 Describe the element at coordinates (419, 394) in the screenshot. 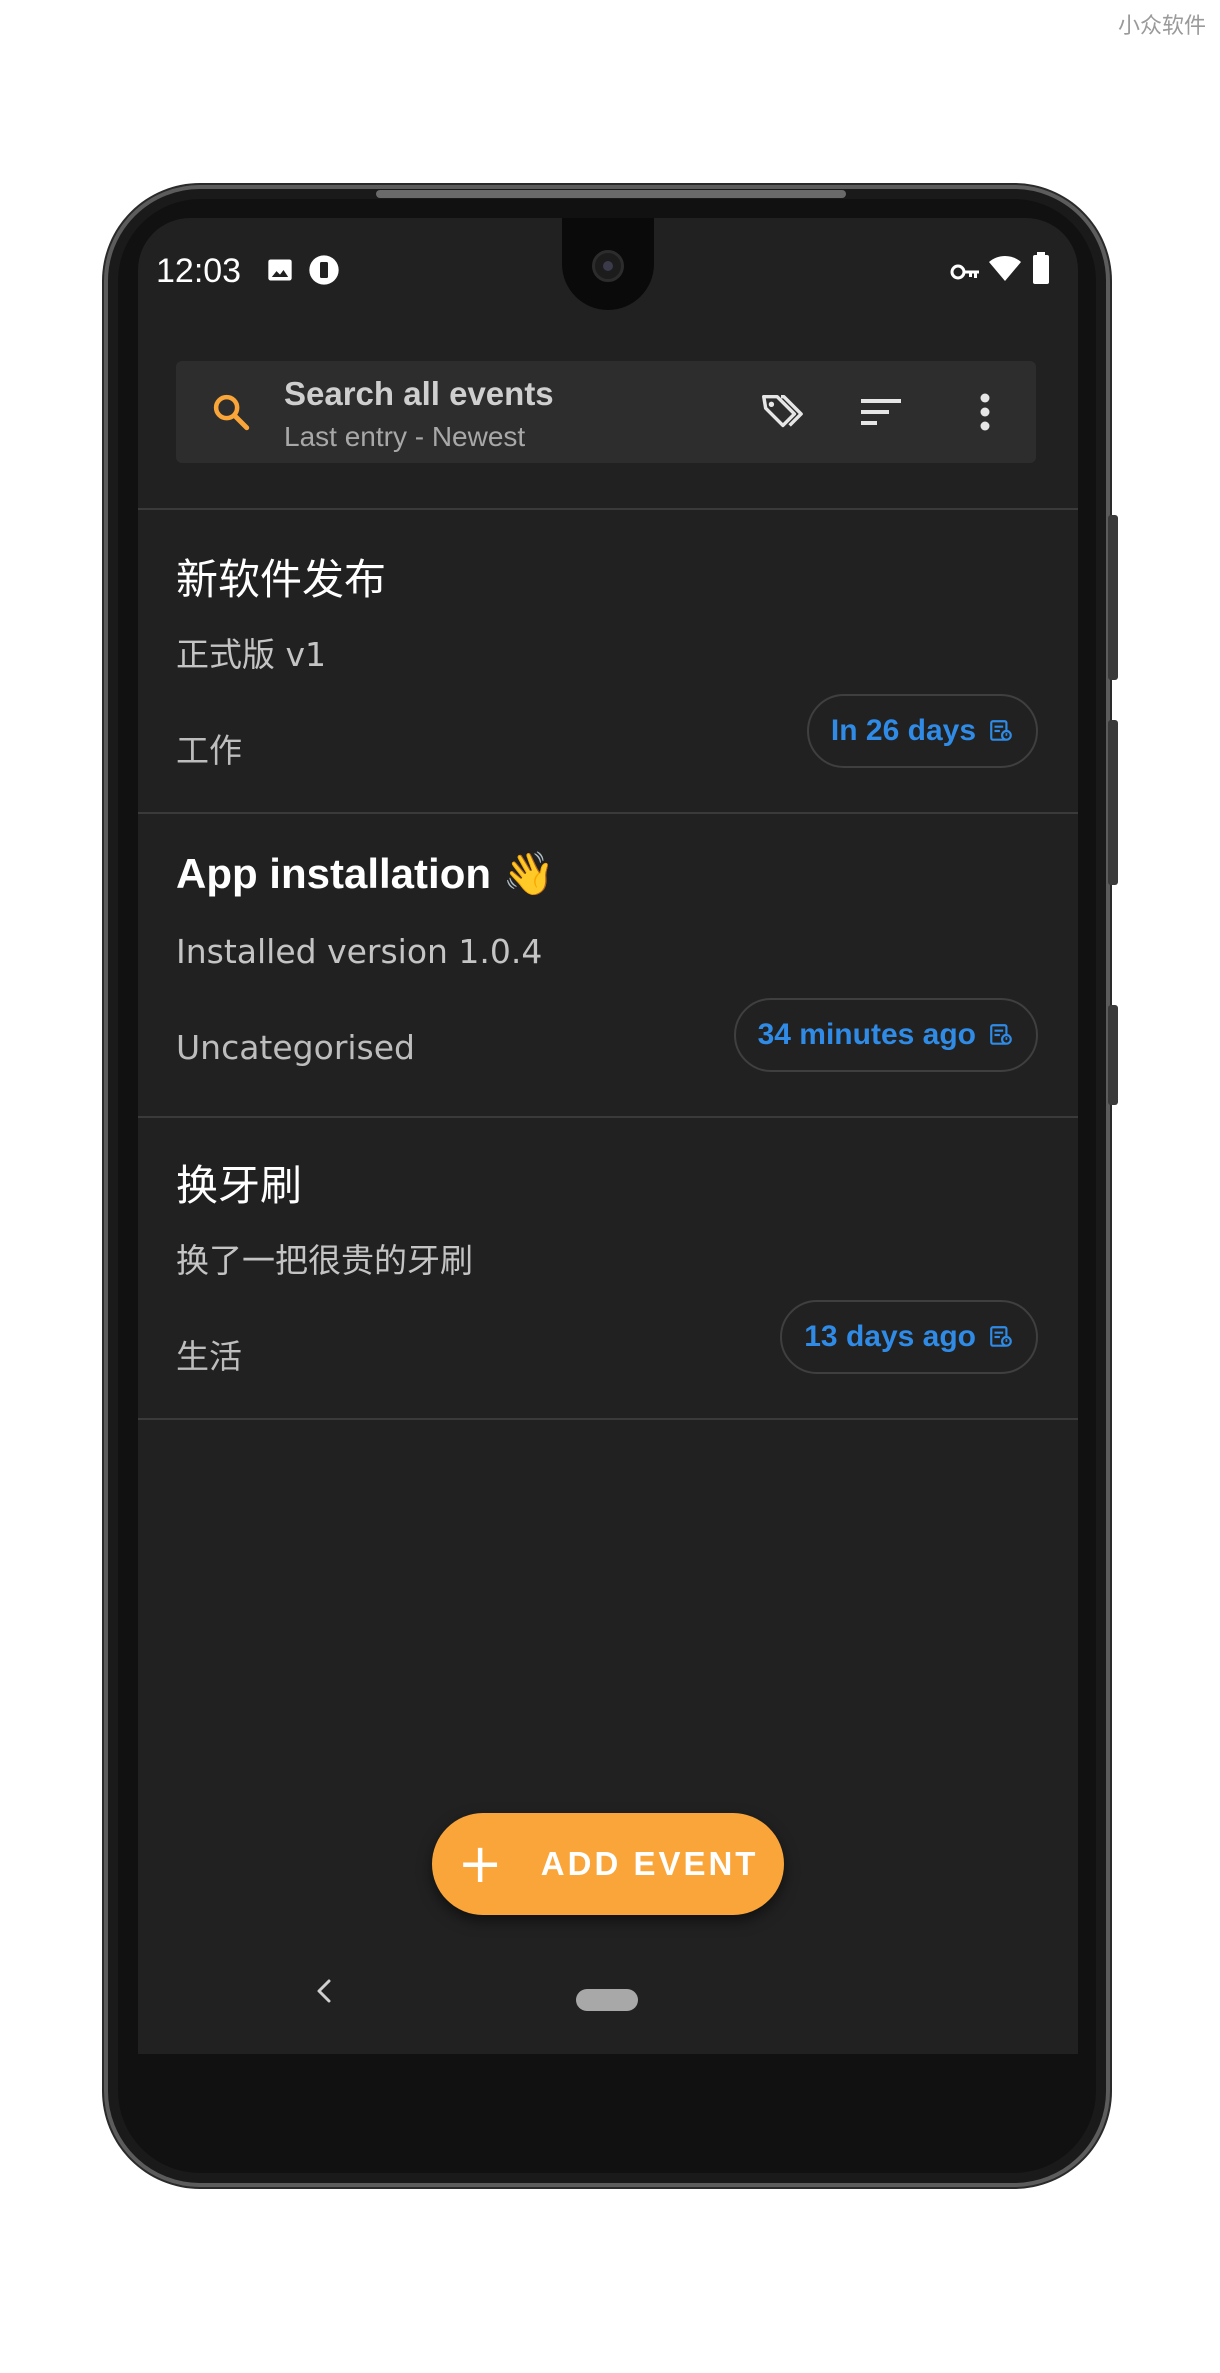

I see `search-title: Search all events` at that location.